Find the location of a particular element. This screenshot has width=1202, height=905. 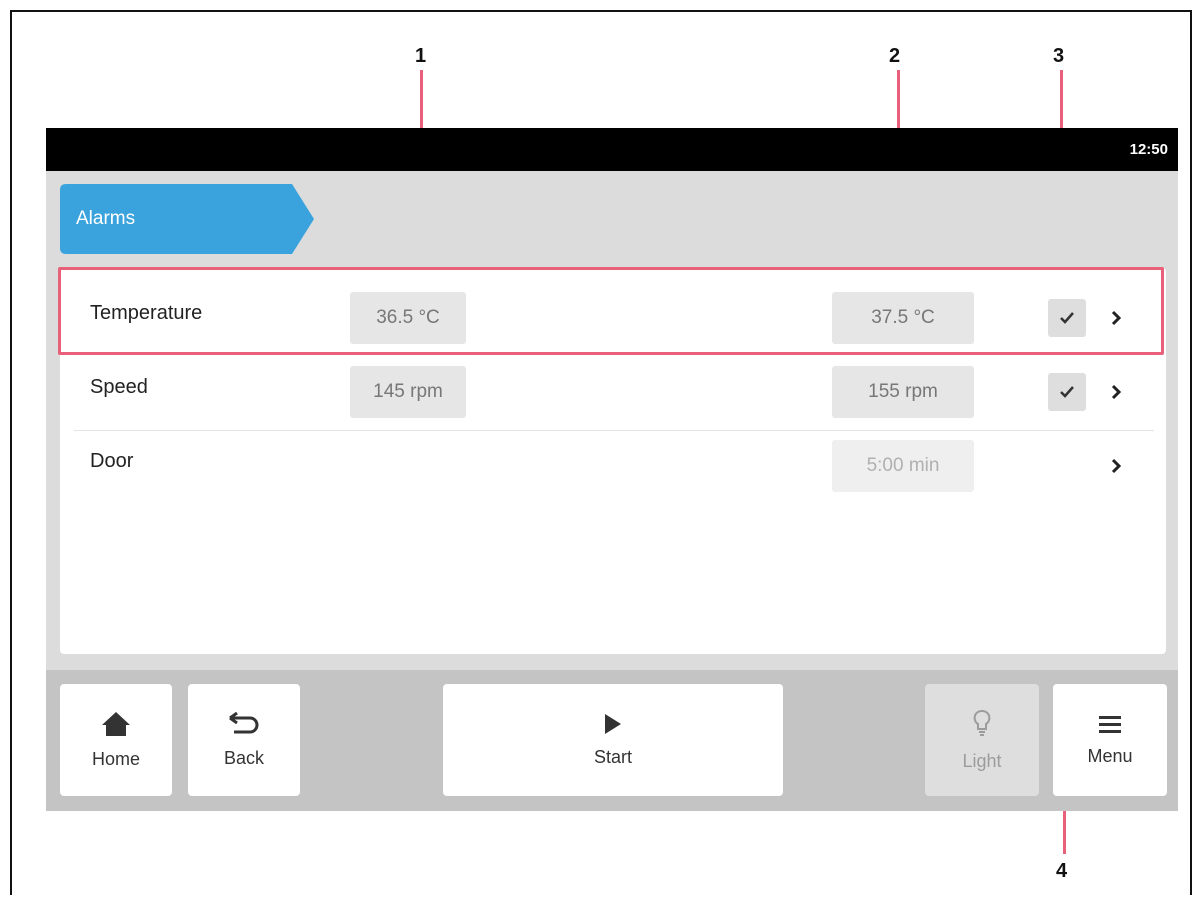

breadcrumb-label: Alarms is located at coordinates (106, 218).